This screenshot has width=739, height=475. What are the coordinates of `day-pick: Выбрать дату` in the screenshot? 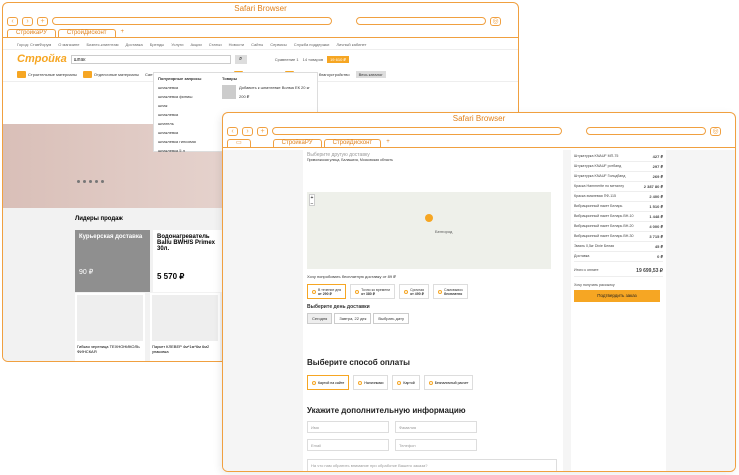 It's located at (391, 318).